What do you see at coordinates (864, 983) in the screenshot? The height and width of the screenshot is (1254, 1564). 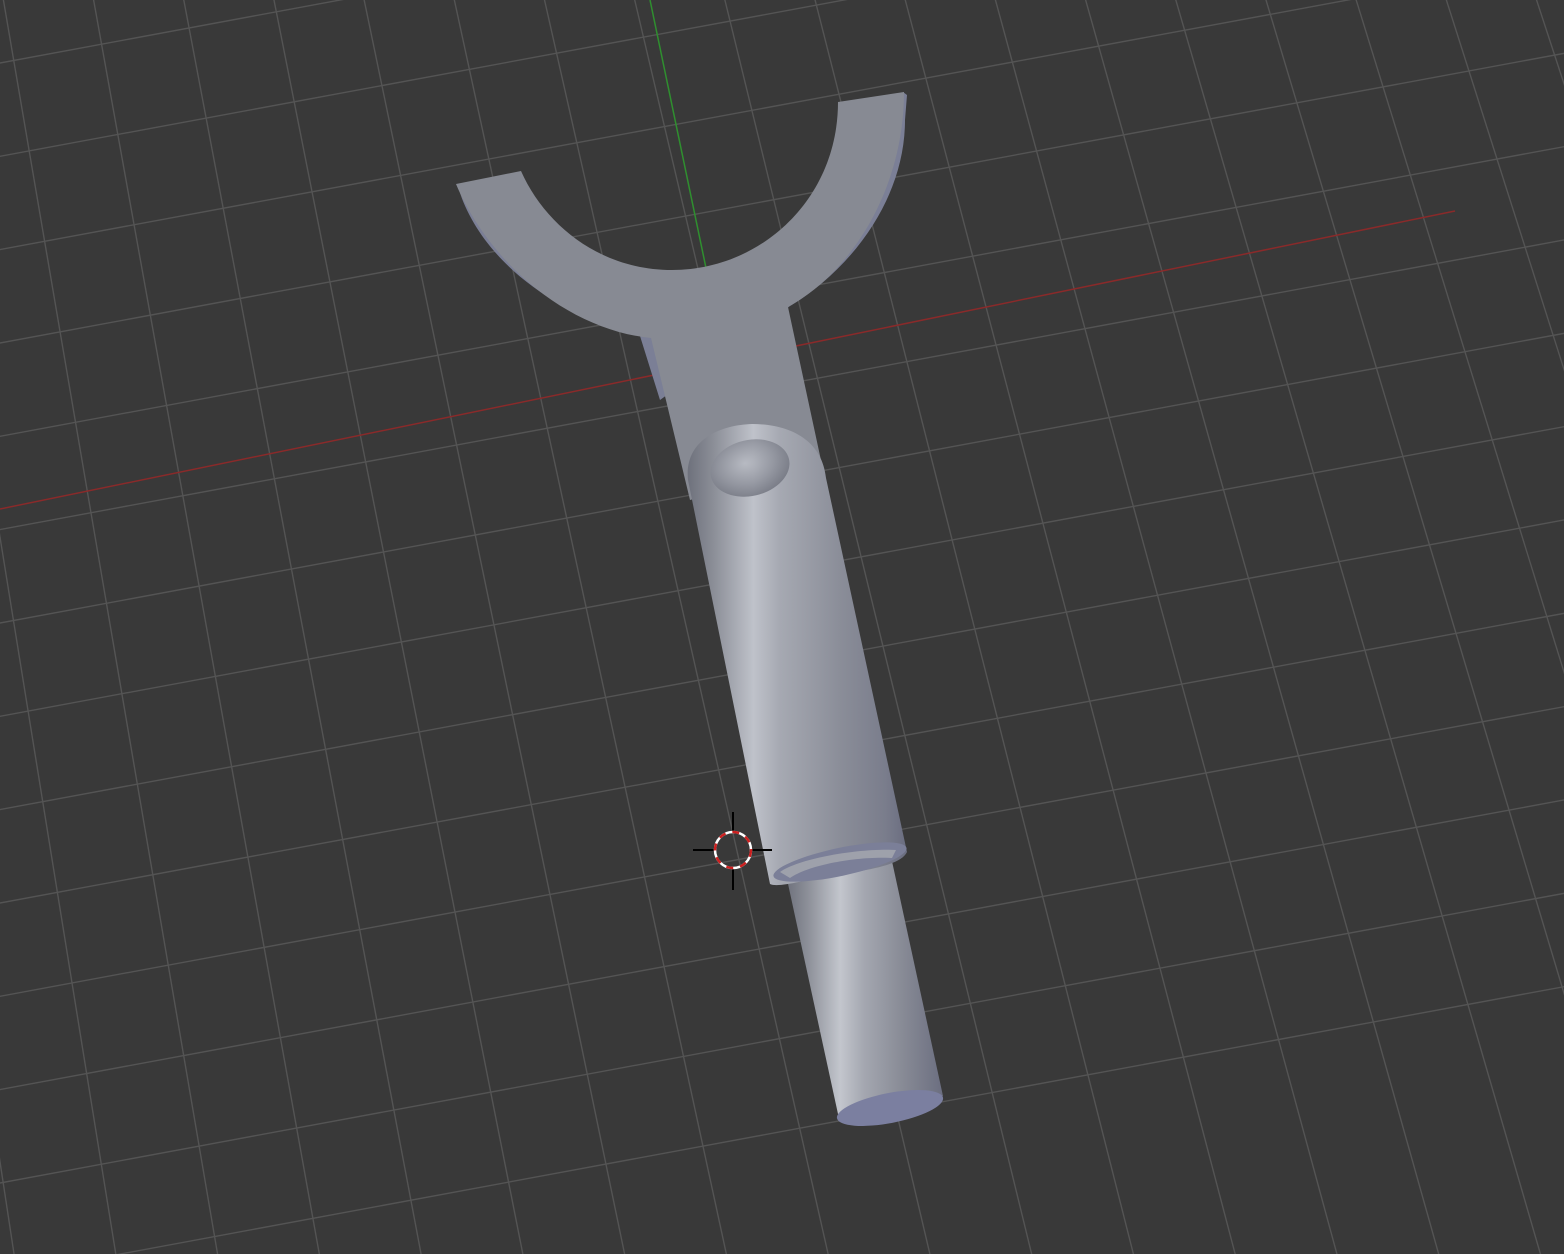 I see `cylinder-lower-body` at bounding box center [864, 983].